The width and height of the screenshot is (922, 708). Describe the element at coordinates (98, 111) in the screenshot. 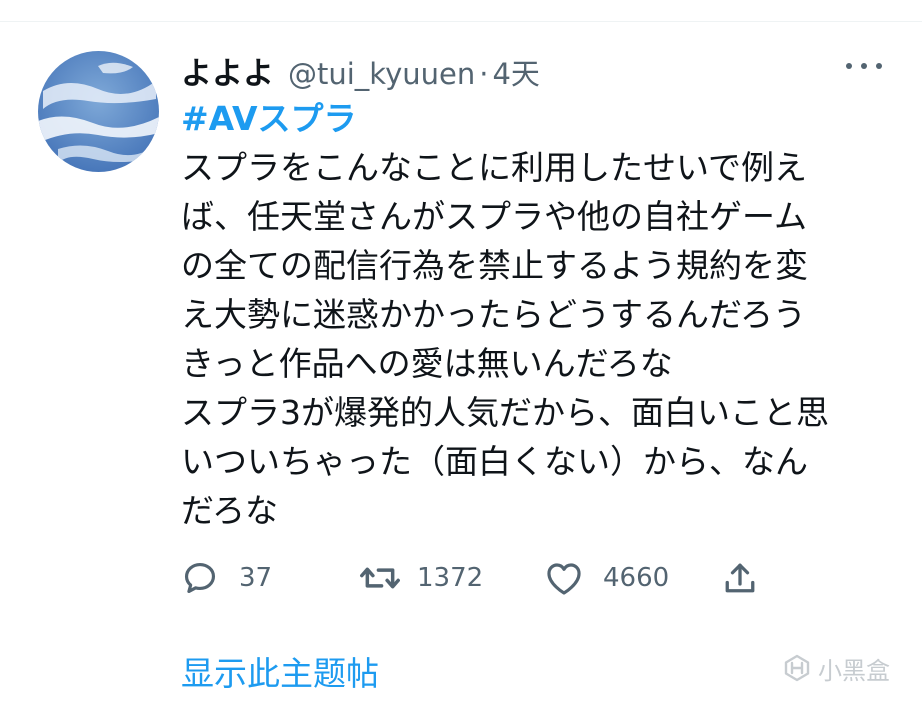

I see `avatar` at that location.